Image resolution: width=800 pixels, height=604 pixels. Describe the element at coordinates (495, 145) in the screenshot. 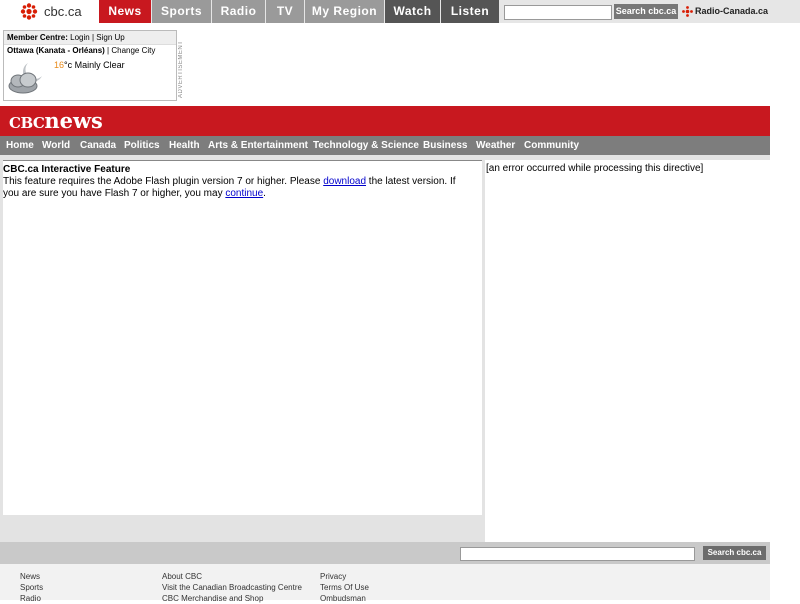

I see `section-weather: Weather` at that location.